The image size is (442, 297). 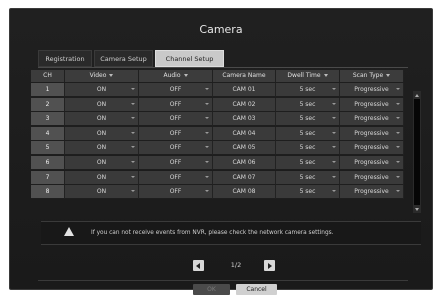 I want to click on cell-camera-name: CAM 07, so click(x=244, y=177).